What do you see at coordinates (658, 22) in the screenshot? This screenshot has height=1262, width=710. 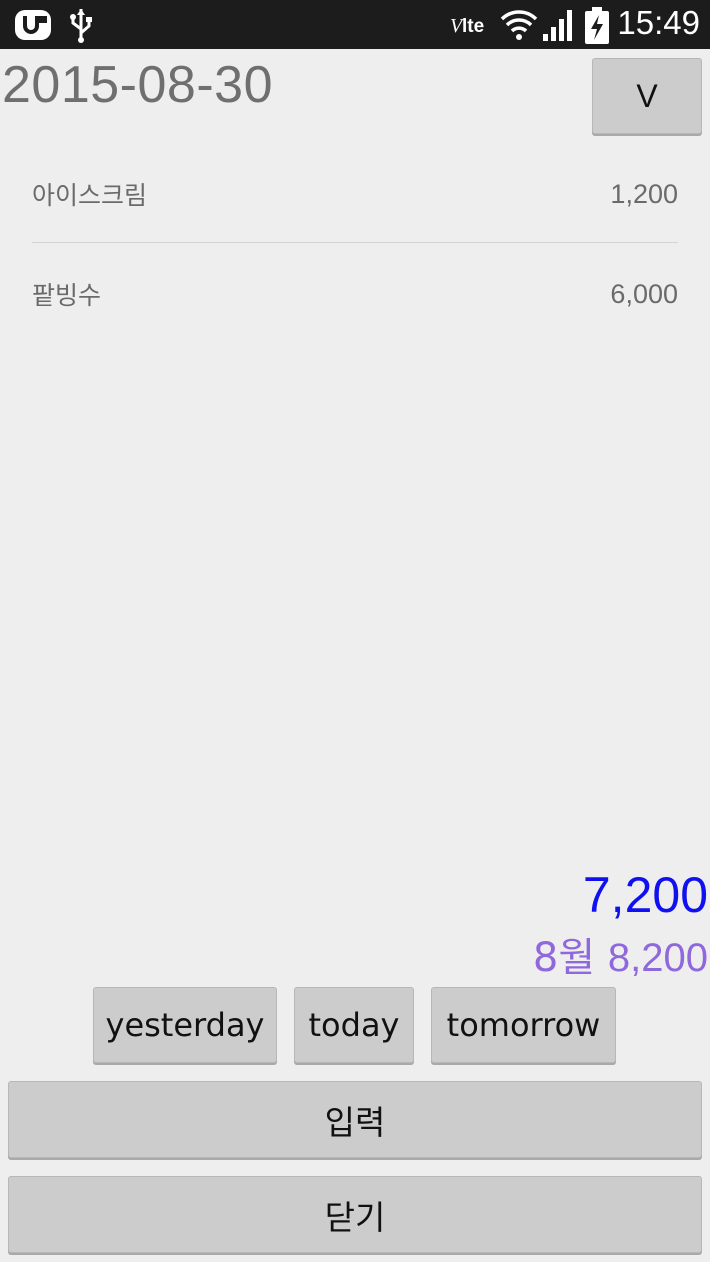 I see `status-time: 15:49` at bounding box center [658, 22].